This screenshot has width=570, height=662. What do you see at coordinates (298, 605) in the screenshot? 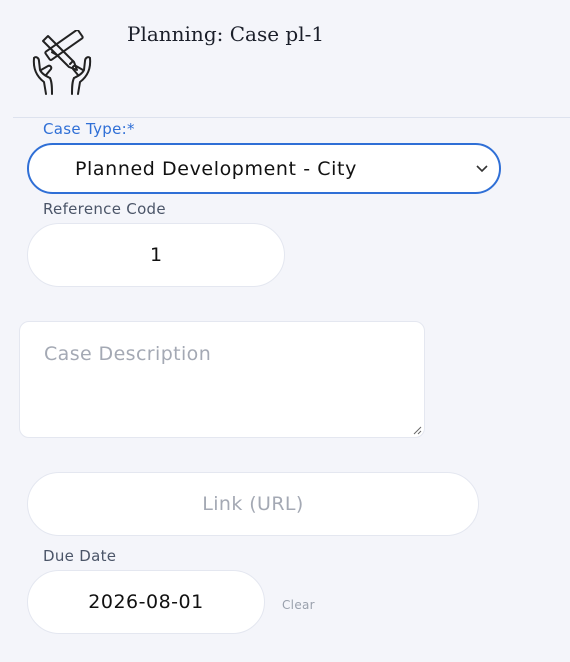
I see `clear-date-button: Clear` at bounding box center [298, 605].